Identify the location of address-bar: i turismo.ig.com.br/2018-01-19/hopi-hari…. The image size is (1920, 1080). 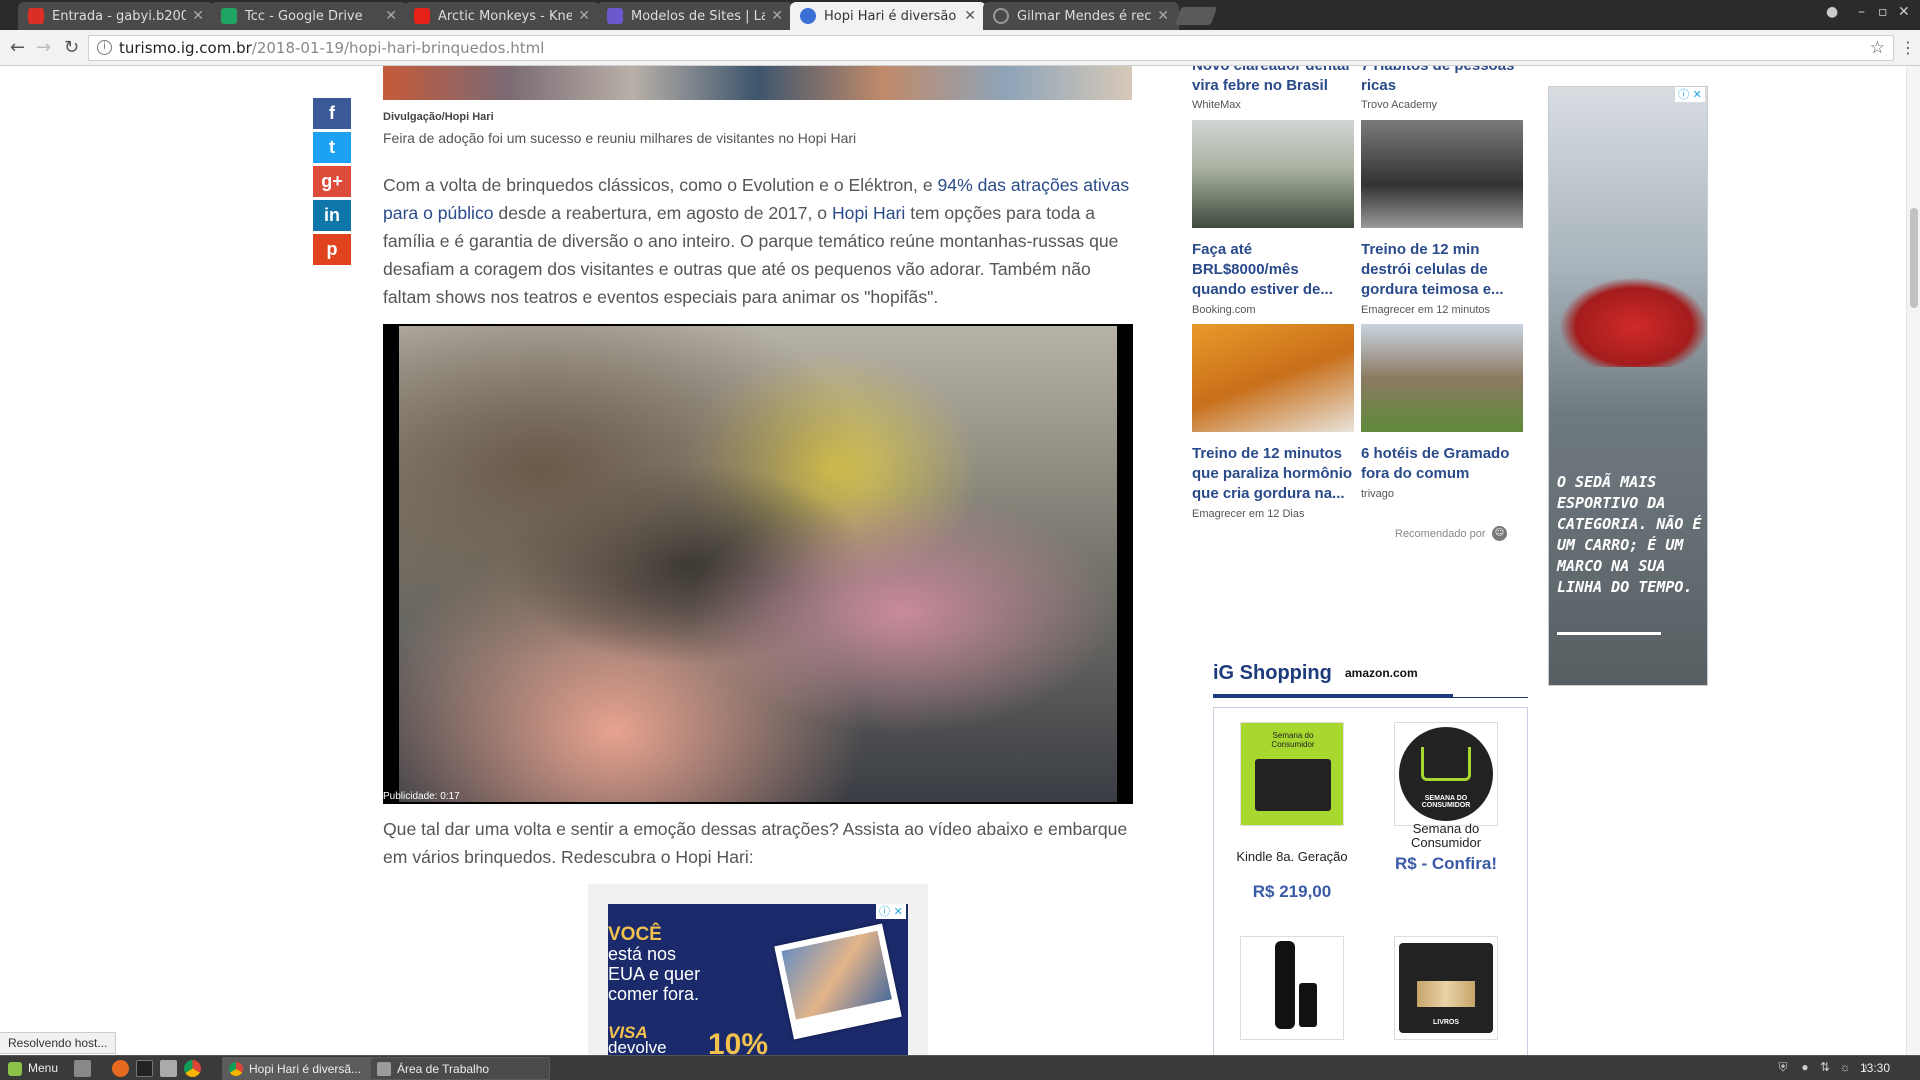
(991, 48).